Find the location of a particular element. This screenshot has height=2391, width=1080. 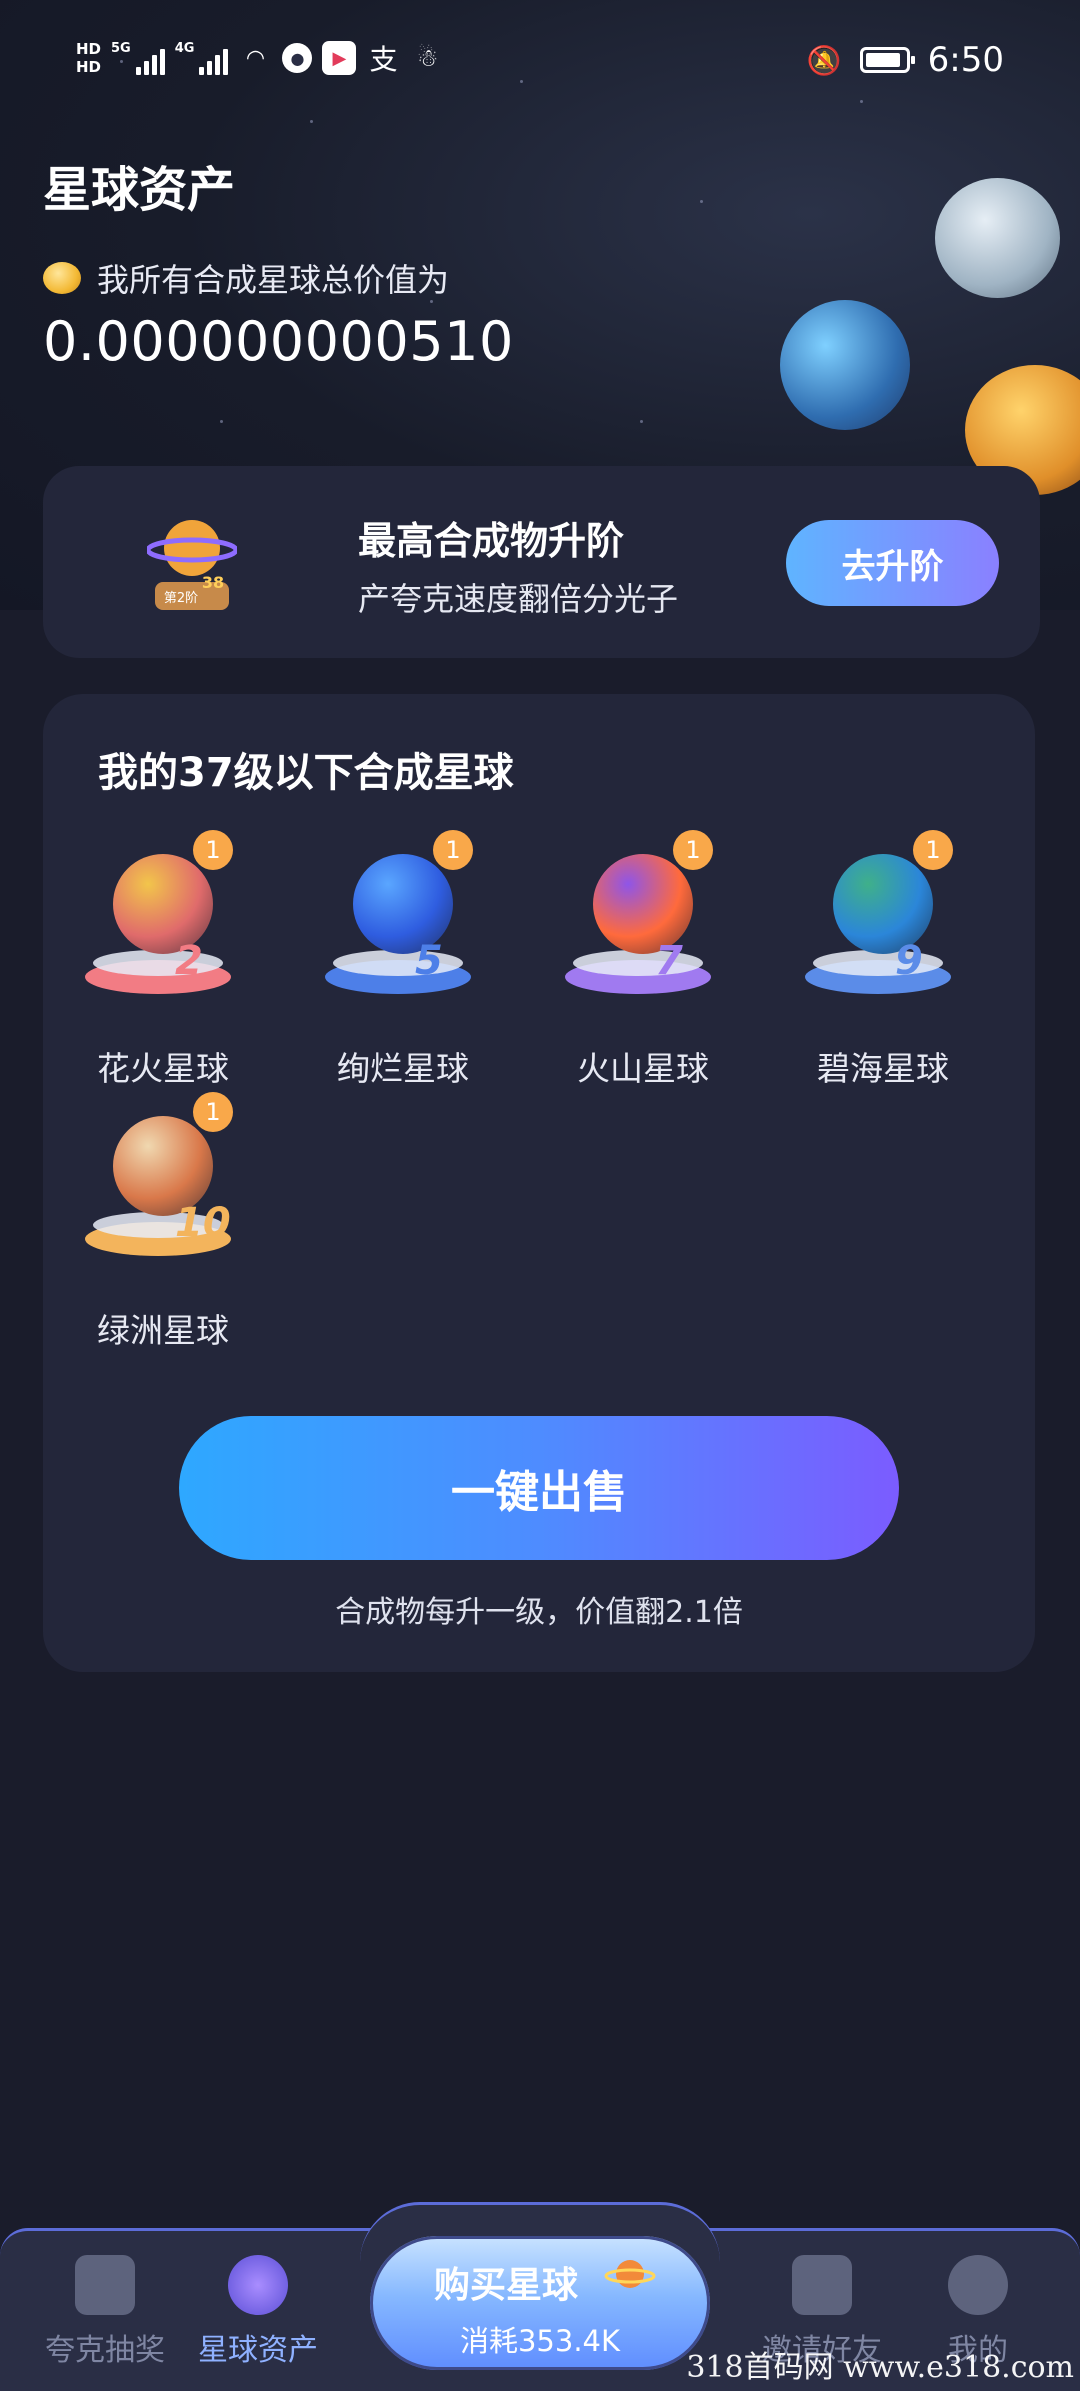

battery-icon is located at coordinates (887, 60).